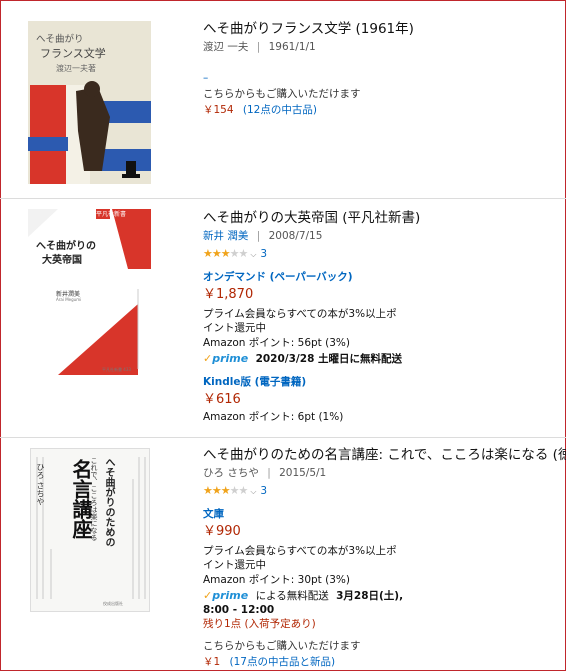  I want to click on author-2: 新井 潤美, so click(225, 236).